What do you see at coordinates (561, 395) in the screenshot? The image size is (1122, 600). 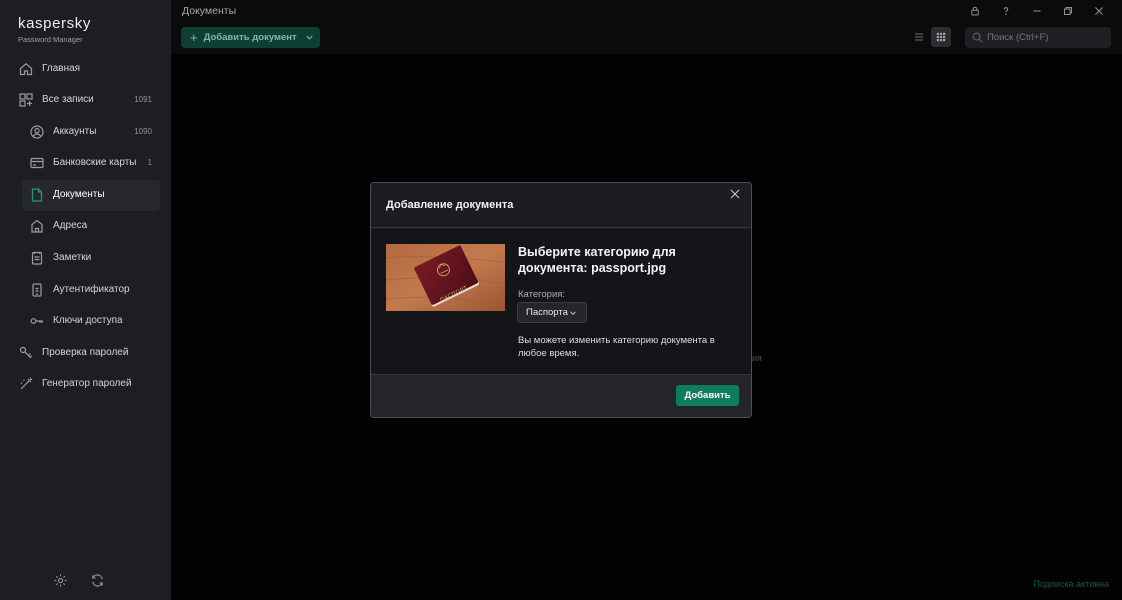 I see `dialog-footer: Добавить` at bounding box center [561, 395].